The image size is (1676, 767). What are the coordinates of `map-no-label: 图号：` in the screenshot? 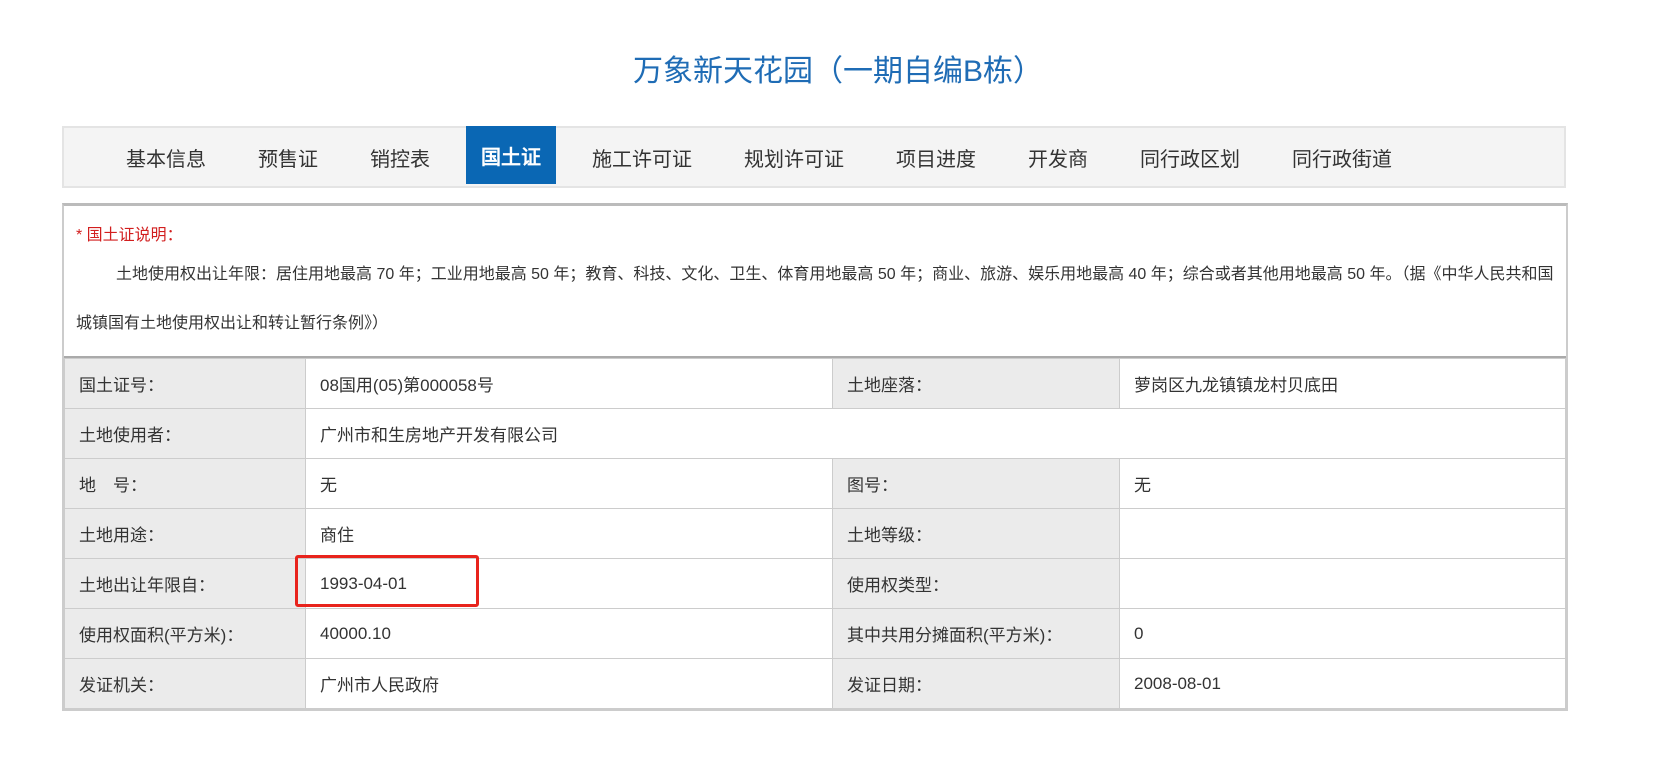 It's located at (976, 483).